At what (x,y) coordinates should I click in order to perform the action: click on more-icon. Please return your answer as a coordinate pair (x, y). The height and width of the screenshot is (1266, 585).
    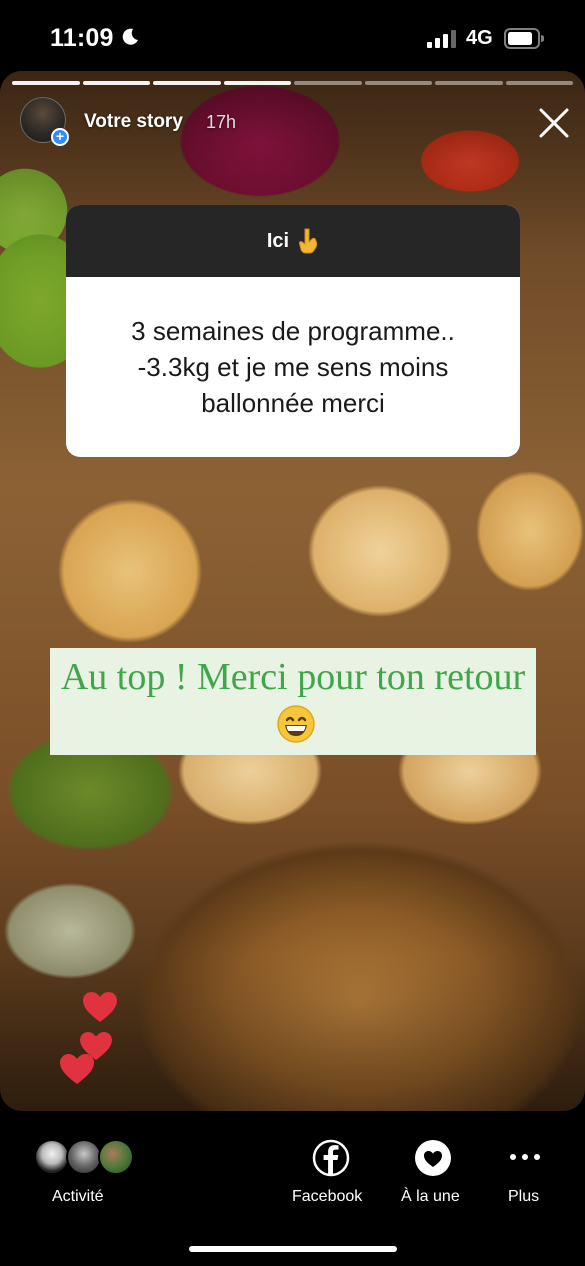
    Looking at the image, I should click on (525, 1157).